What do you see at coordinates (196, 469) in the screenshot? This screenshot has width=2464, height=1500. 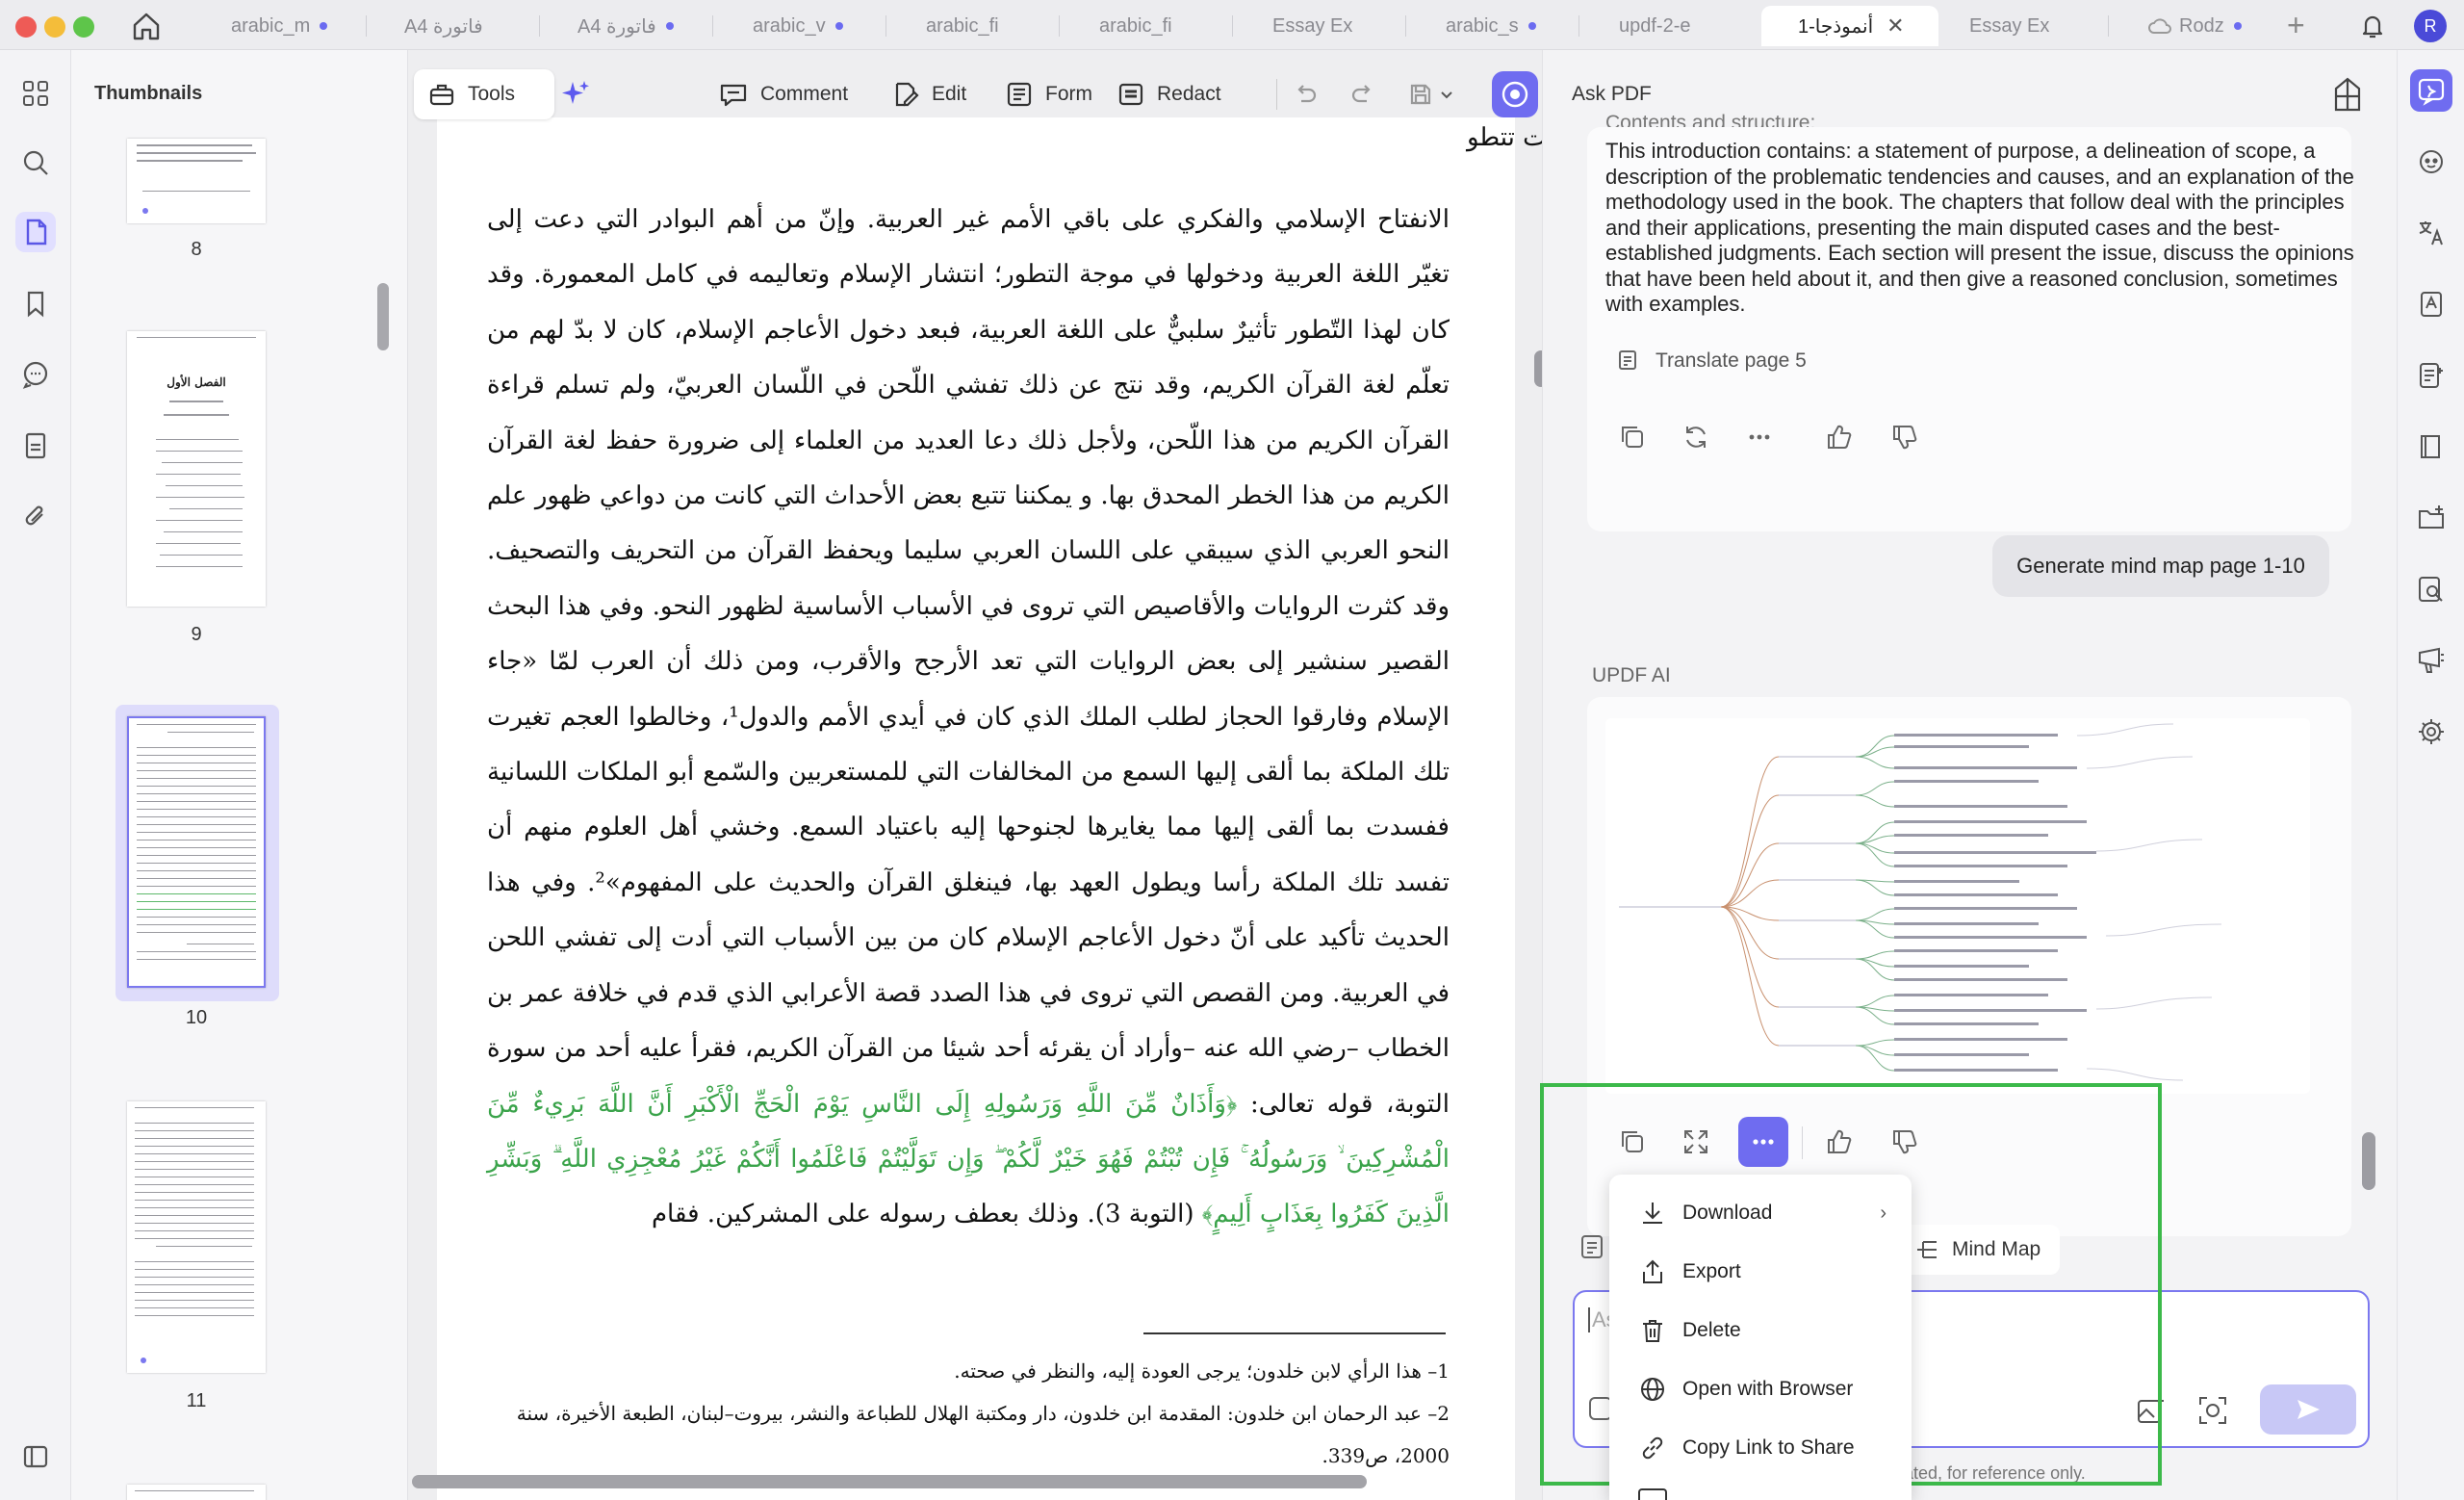 I see `thumbnail-page-9: الفصل الأول` at bounding box center [196, 469].